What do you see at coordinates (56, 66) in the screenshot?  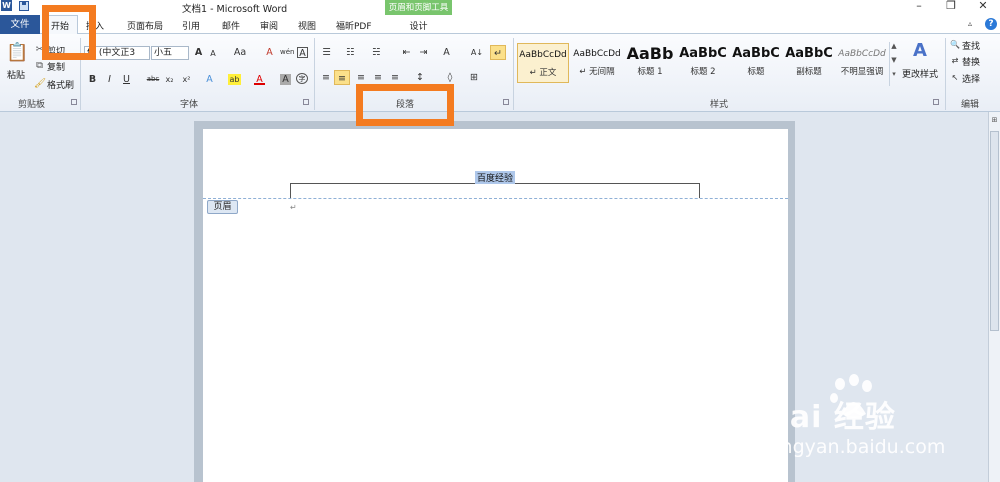 I see `copy-button: 复制` at bounding box center [56, 66].